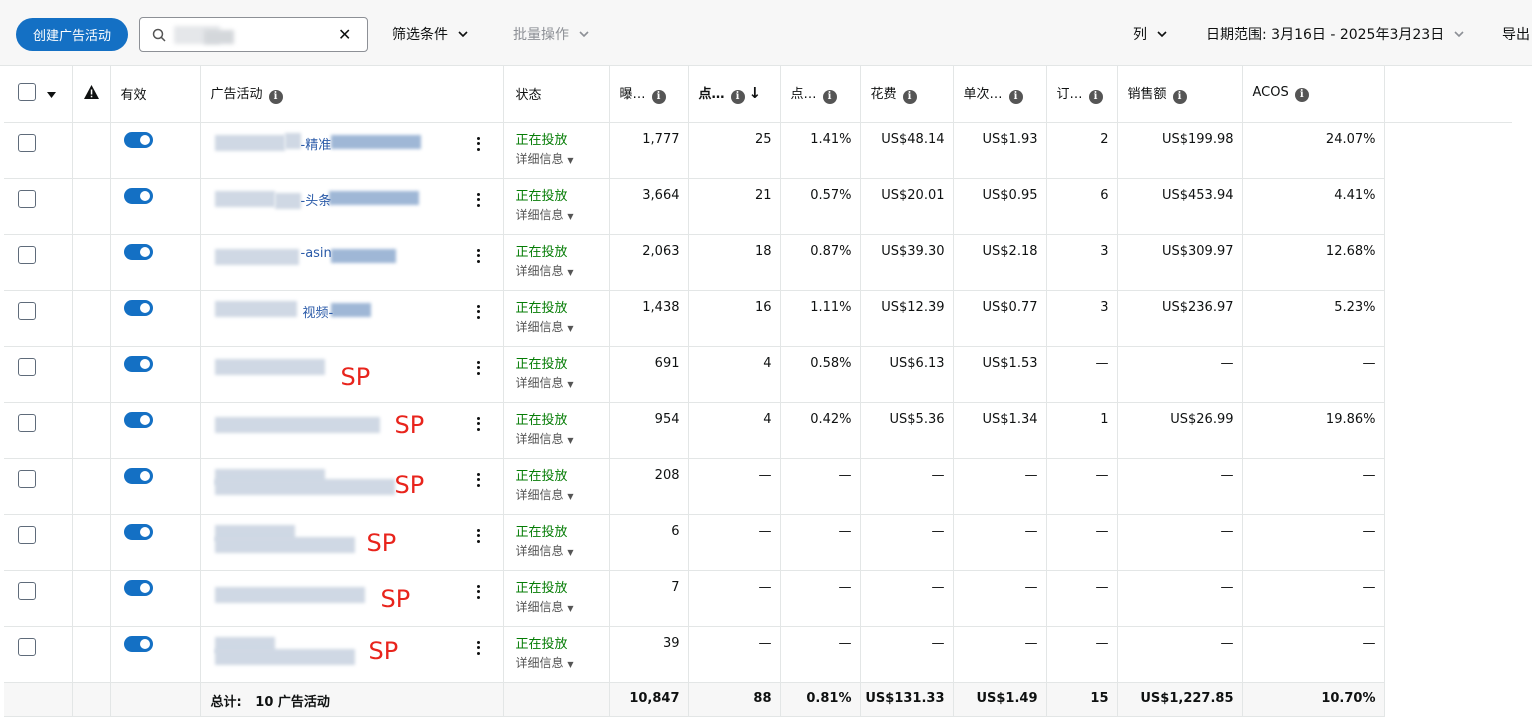 Image resolution: width=1532 pixels, height=722 pixels. I want to click on campaign-name-cell: 视频-, so click(352, 318).